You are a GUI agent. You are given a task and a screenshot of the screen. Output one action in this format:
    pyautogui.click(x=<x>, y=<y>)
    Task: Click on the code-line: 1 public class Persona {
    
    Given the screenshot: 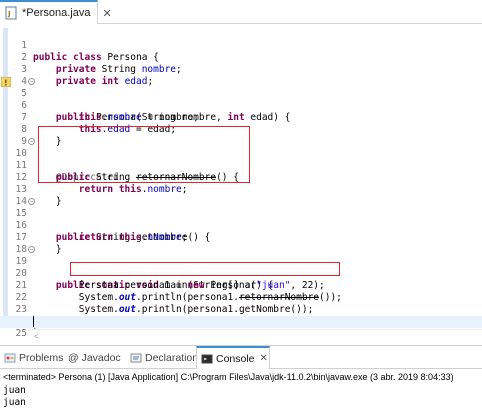 What is the action you would take?
    pyautogui.click(x=241, y=45)
    